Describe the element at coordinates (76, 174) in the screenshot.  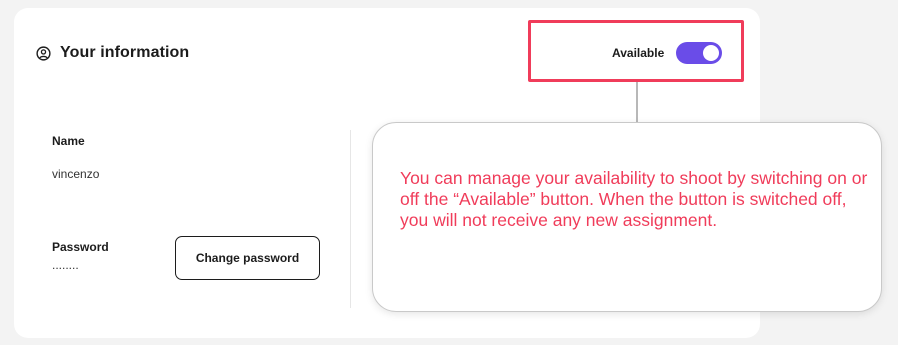
I see `name-value: vincenzo` at that location.